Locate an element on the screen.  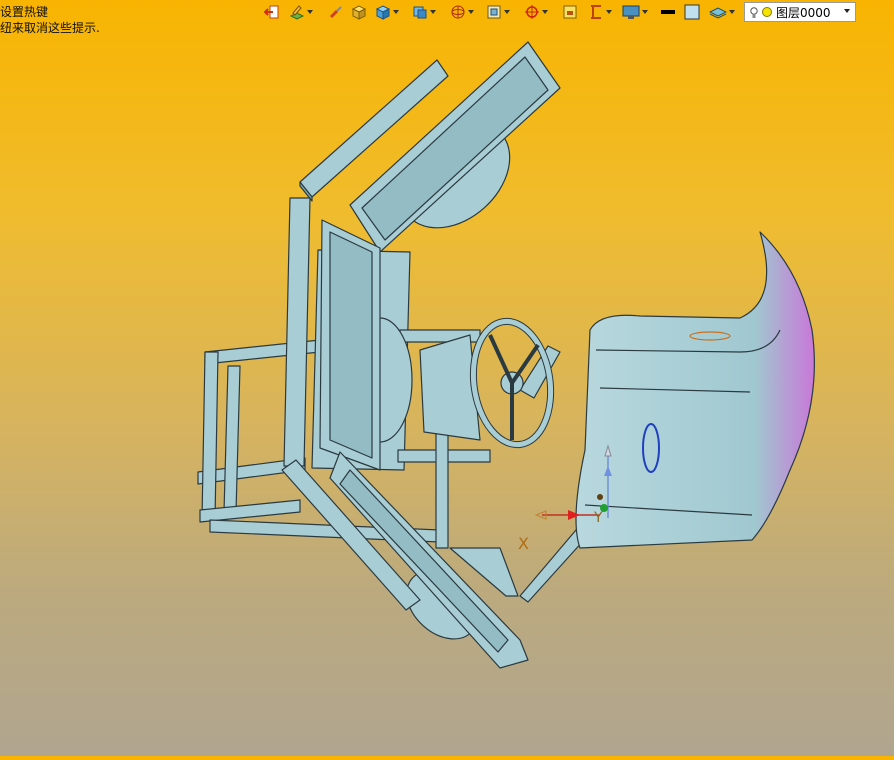
layer-pen-icon is located at coordinates (301, 12).